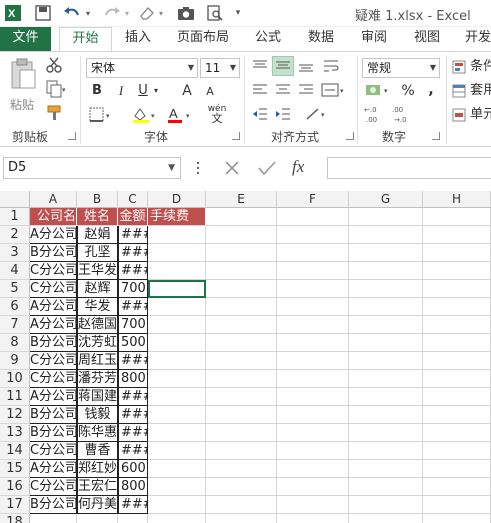 The image size is (491, 523). I want to click on tab-developer: 开发, so click(474, 39).